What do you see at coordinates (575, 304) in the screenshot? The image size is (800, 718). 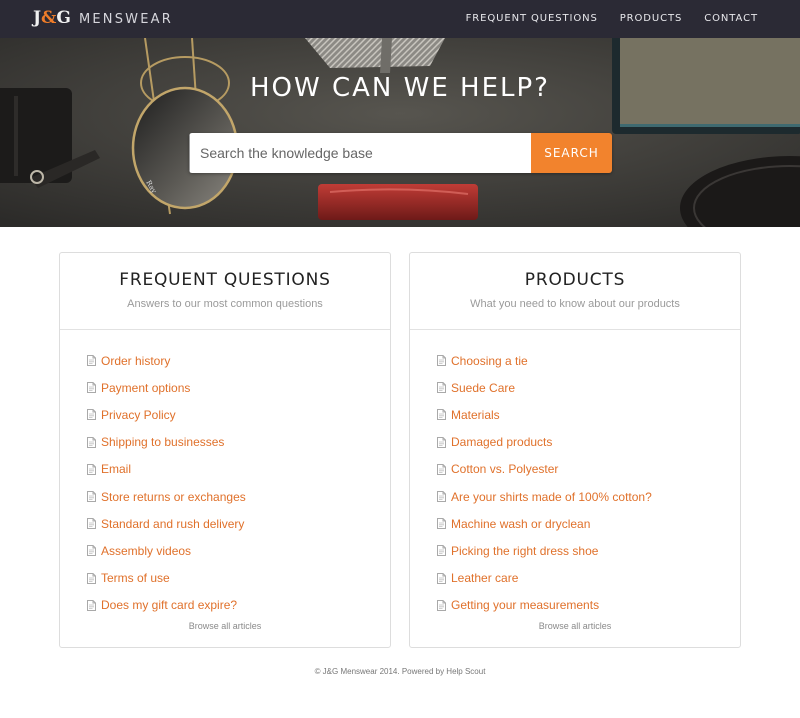 I see `card-subtitle: What you need to know about our products` at bounding box center [575, 304].